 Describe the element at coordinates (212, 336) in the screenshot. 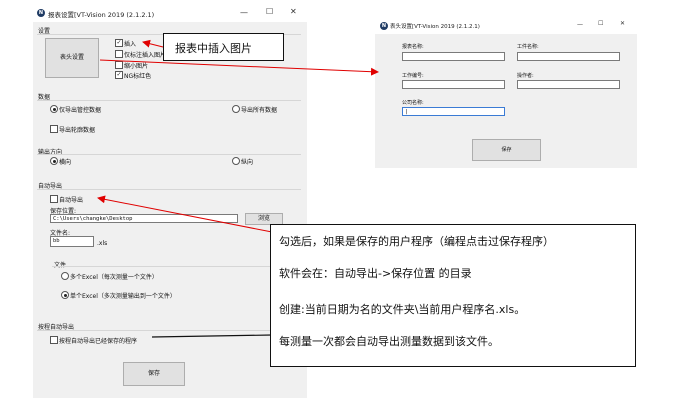

I see `arrow-to-prog-auto-export` at that location.